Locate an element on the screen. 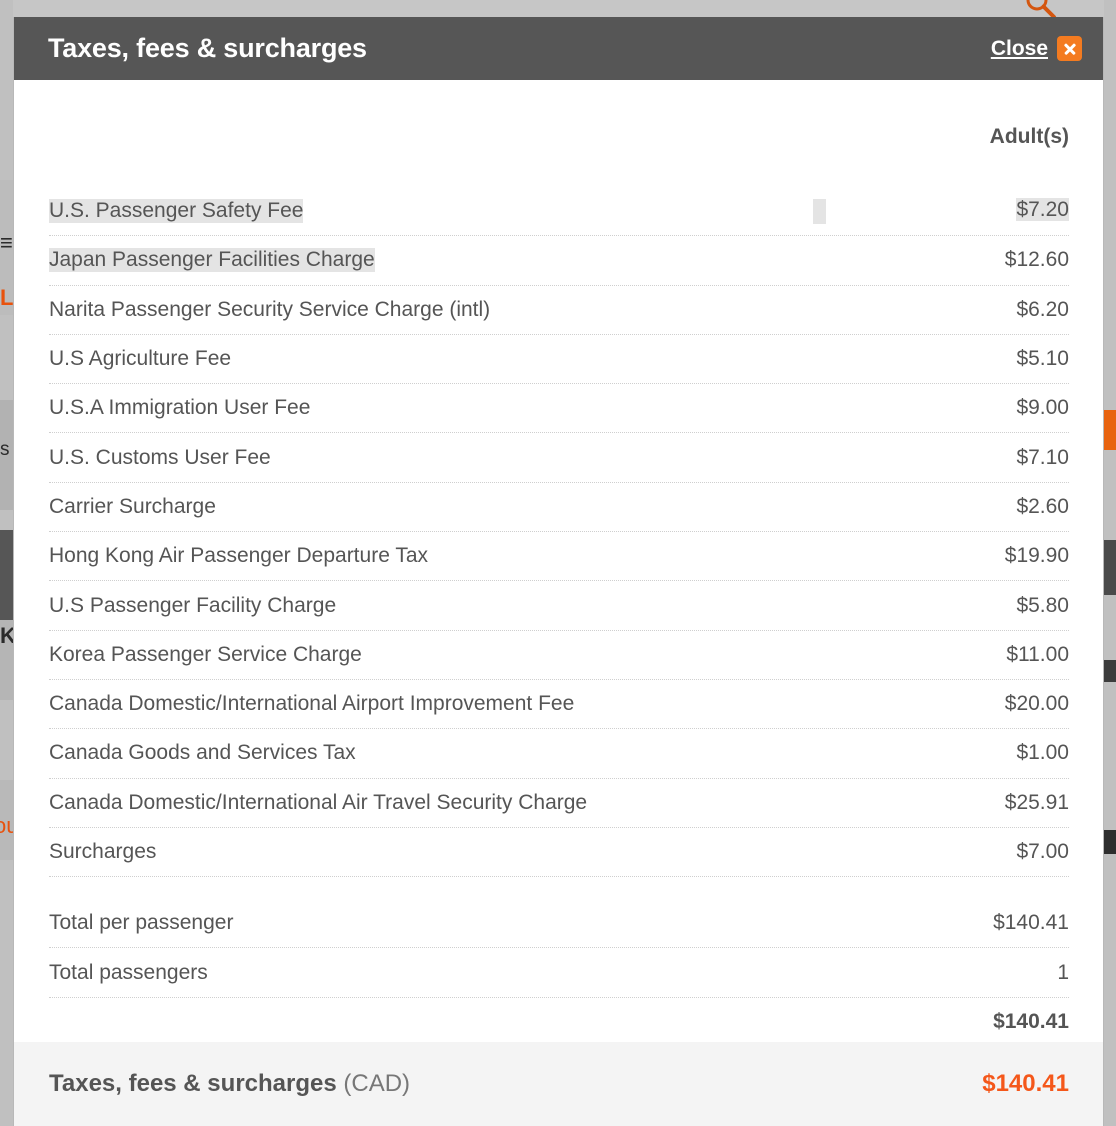 This screenshot has width=1116, height=1126. fee-value-wrap: $20.00 is located at coordinates (1037, 704).